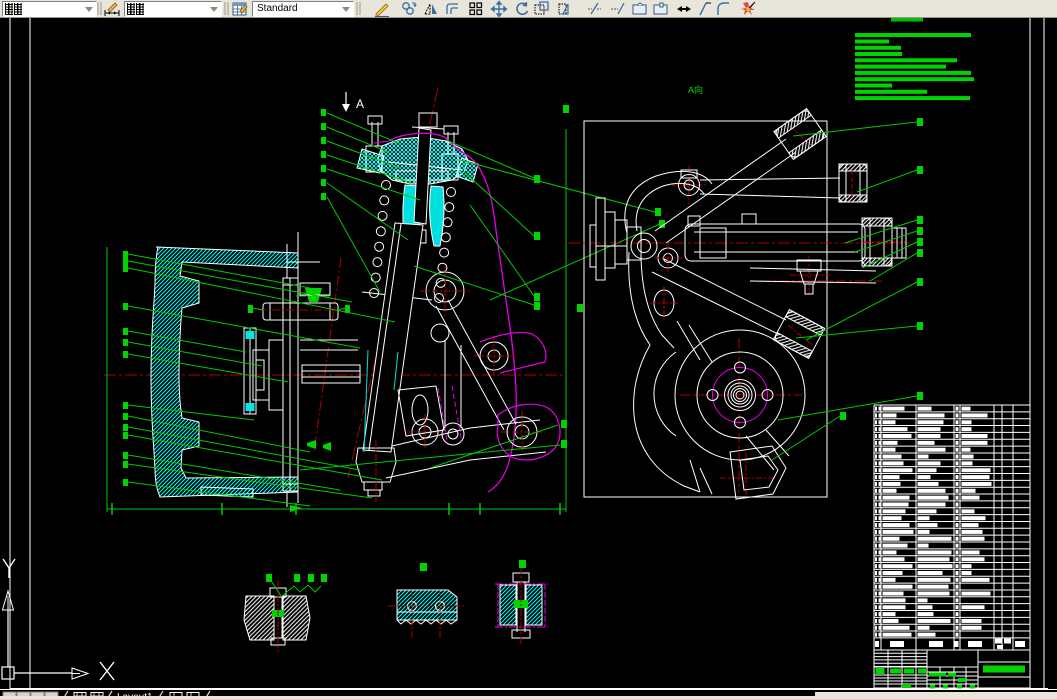  Describe the element at coordinates (695, 89) in the screenshot. I see `svg-text: A向` at that location.